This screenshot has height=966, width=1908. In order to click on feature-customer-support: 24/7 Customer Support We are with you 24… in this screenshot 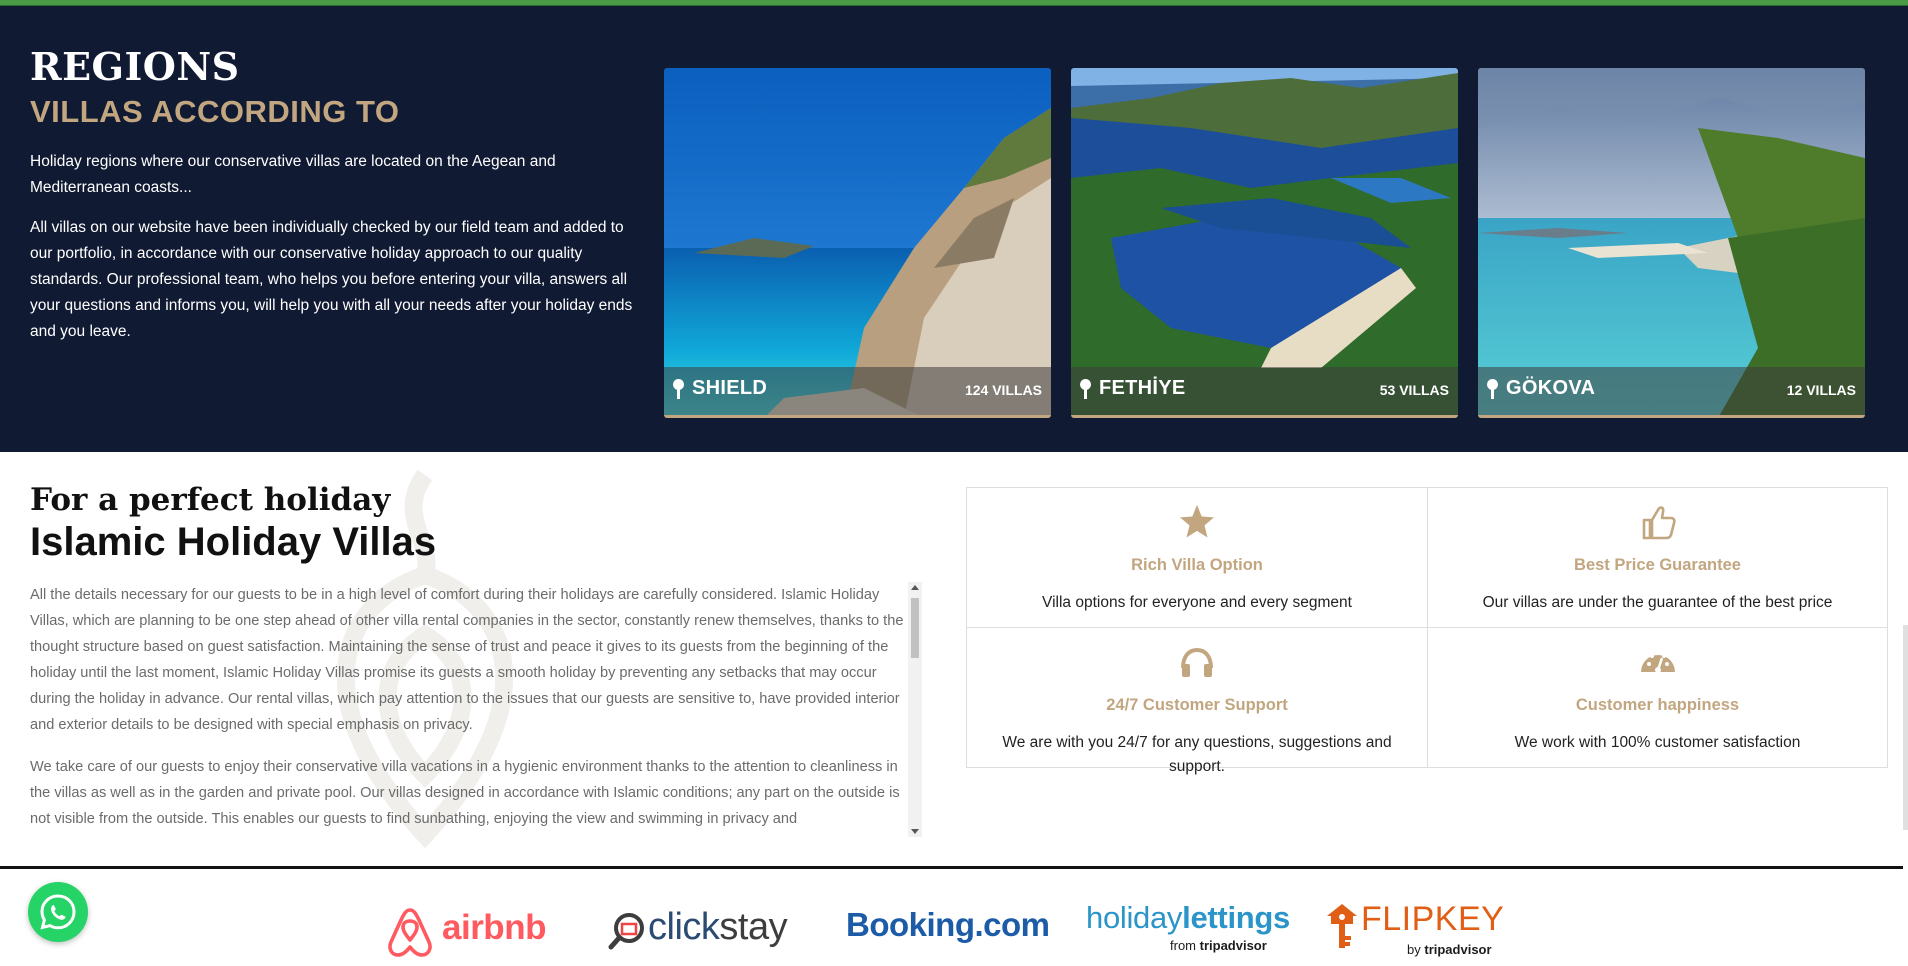, I will do `click(1197, 701)`.